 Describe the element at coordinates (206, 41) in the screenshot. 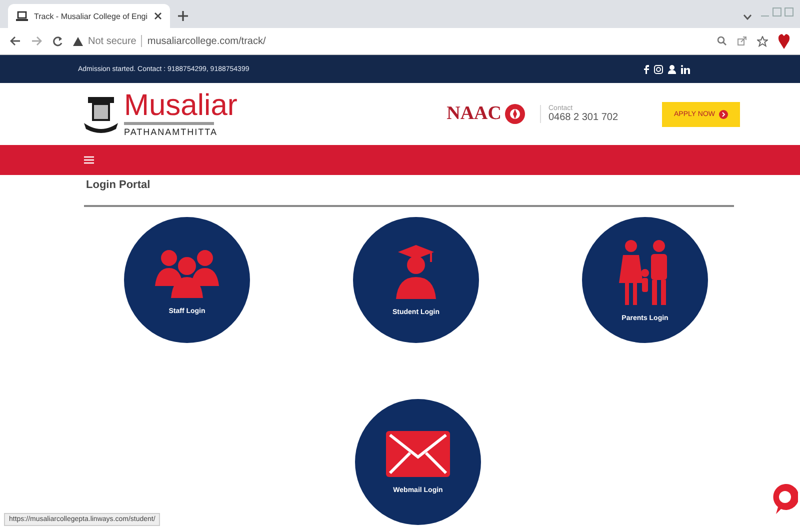

I see `url-text: musaliarcollege.com/track/` at that location.